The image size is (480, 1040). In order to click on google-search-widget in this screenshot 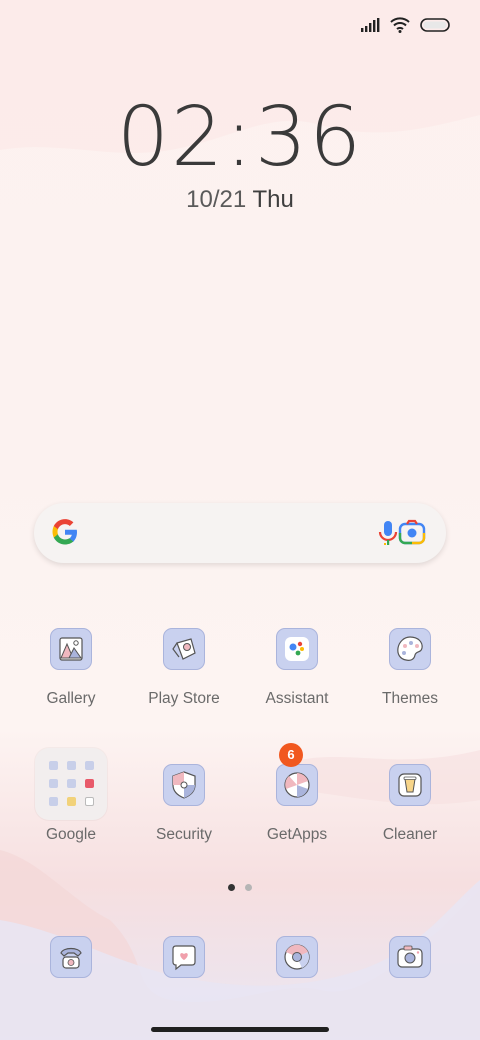, I will do `click(240, 533)`.